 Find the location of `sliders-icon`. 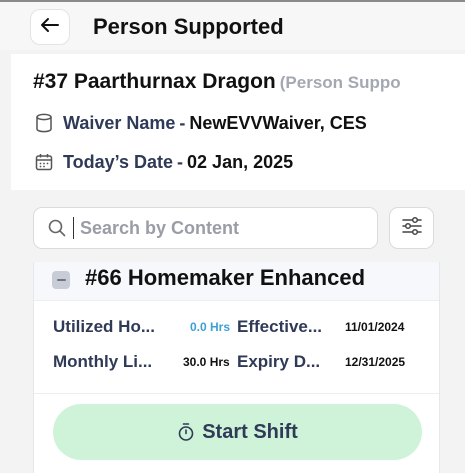

sliders-icon is located at coordinates (412, 228).